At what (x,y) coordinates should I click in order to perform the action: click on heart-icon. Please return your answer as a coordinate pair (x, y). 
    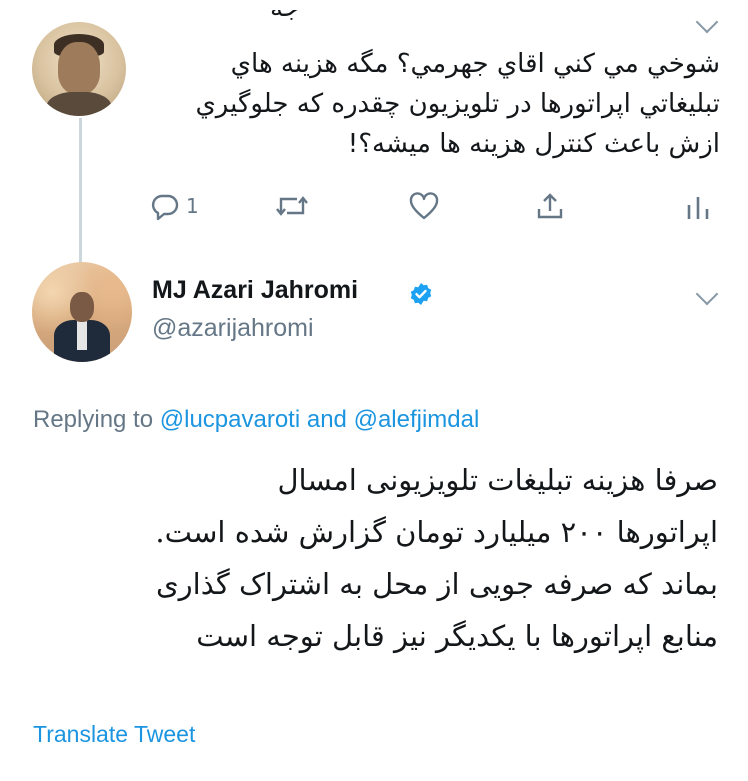
    Looking at the image, I should click on (424, 206).